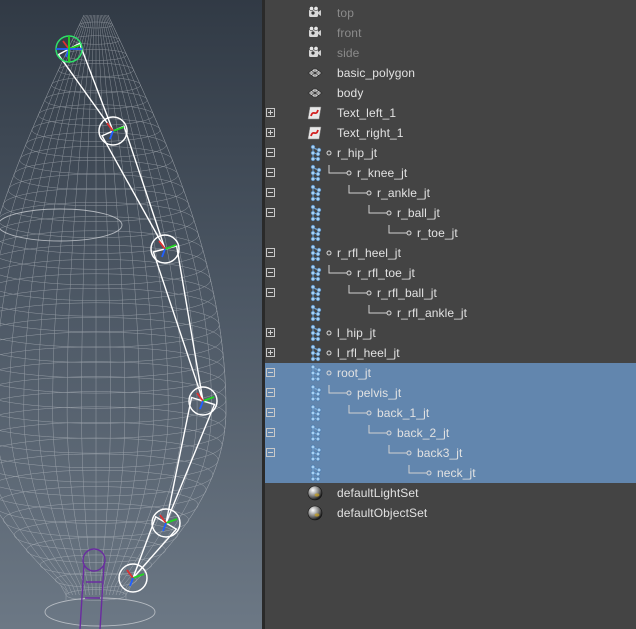 This screenshot has width=636, height=629. What do you see at coordinates (376, 73) in the screenshot?
I see `outliner-item-label: basic_polygon` at bounding box center [376, 73].